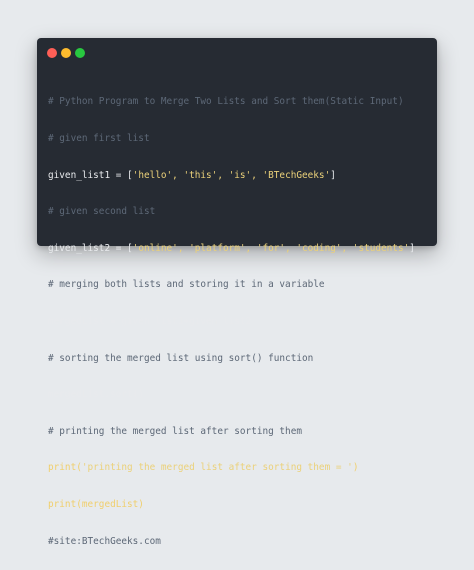 Image resolution: width=474 pixels, height=570 pixels. Describe the element at coordinates (65, 468) in the screenshot. I see `code-text: print(` at that location.